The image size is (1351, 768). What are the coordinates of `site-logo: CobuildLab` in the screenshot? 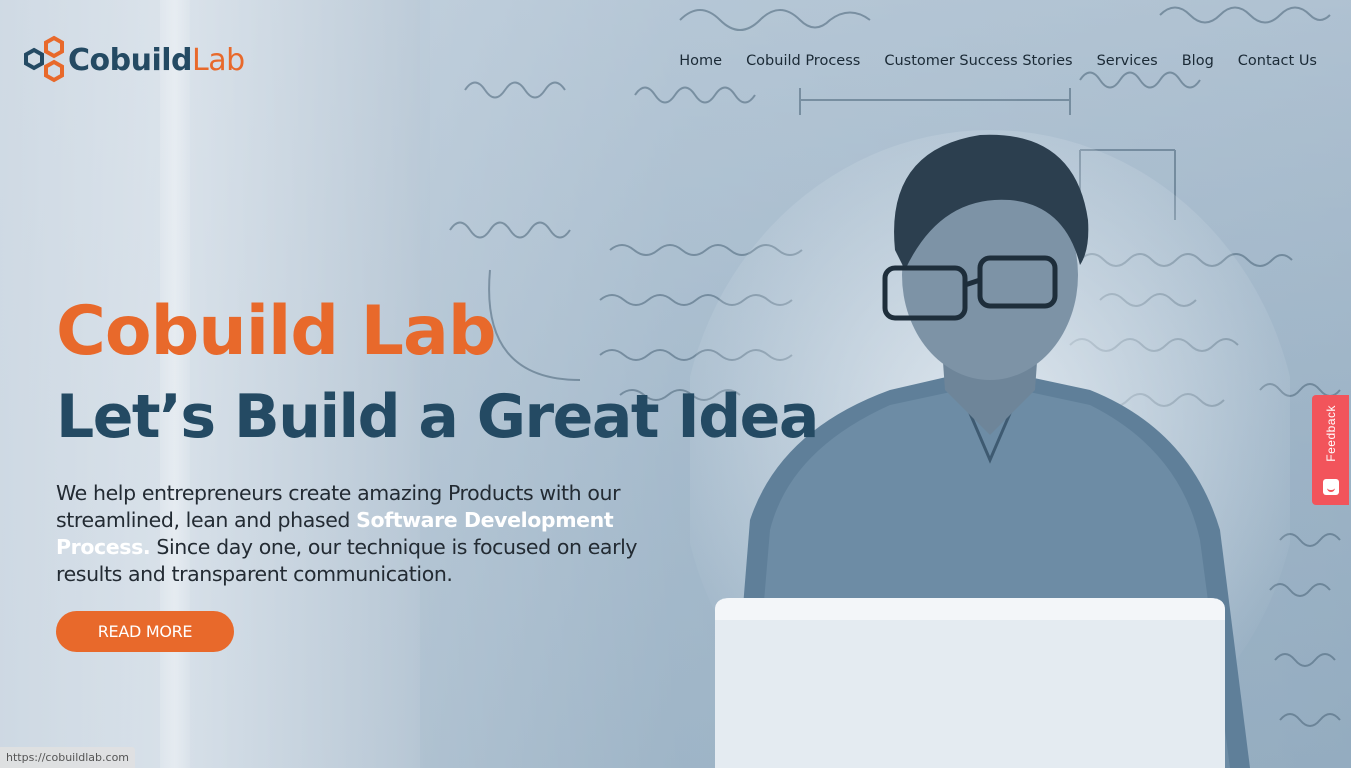 It's located at (132, 60).